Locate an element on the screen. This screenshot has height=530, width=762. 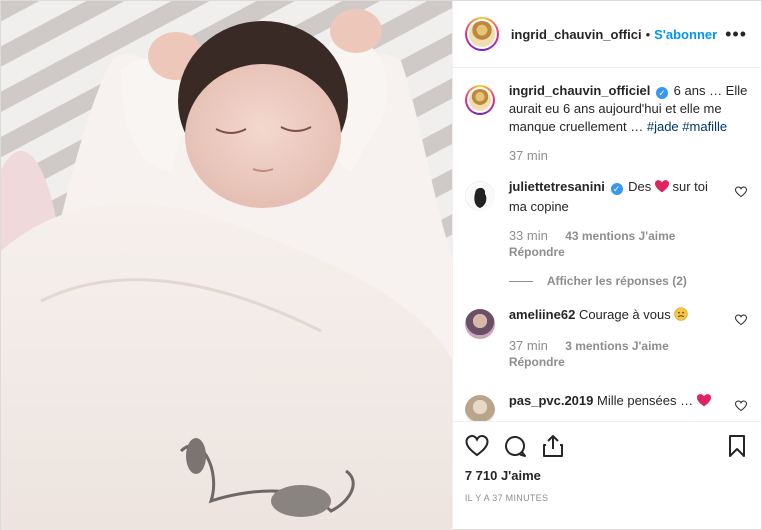
bookmark-icon is located at coordinates (737, 446).